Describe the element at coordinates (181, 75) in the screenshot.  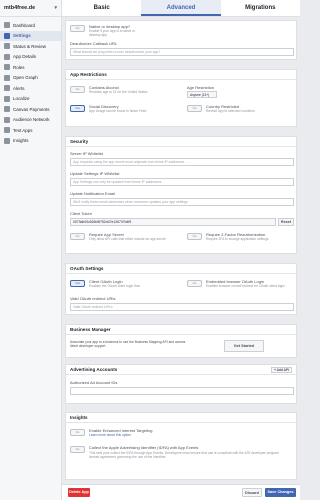
I see `section-header: App Restrictions` at that location.